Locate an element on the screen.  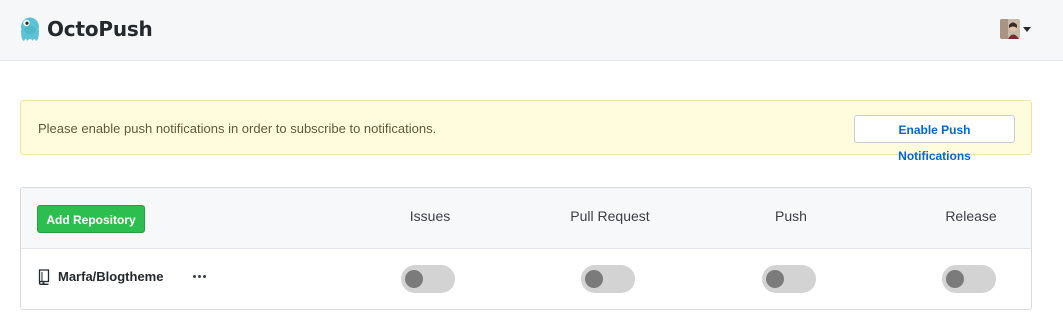
enable-push-notifications-button: Enable Push Notifications is located at coordinates (934, 139).